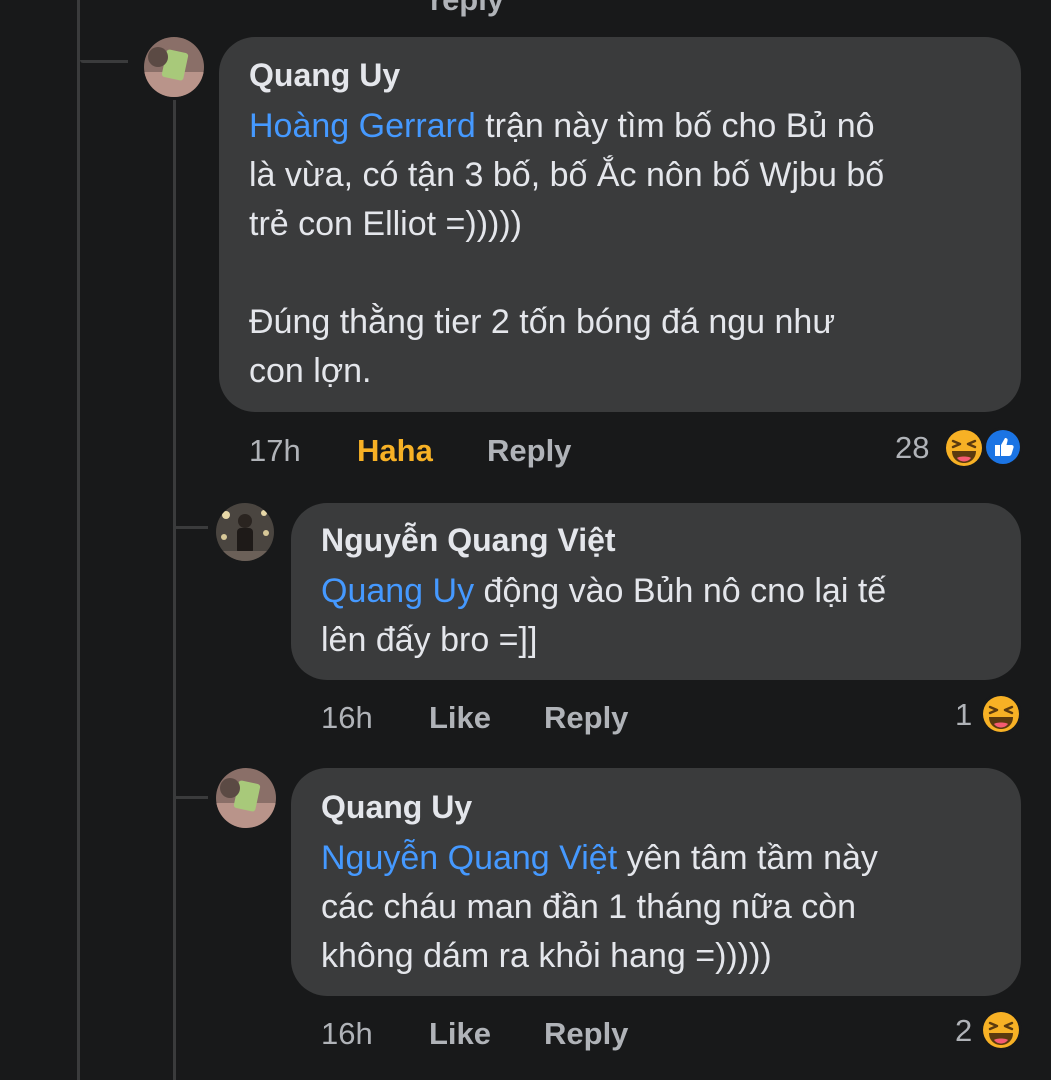  What do you see at coordinates (546, 956) in the screenshot?
I see `comment-text-line: không dám ra khỏi hang =)))))` at bounding box center [546, 956].